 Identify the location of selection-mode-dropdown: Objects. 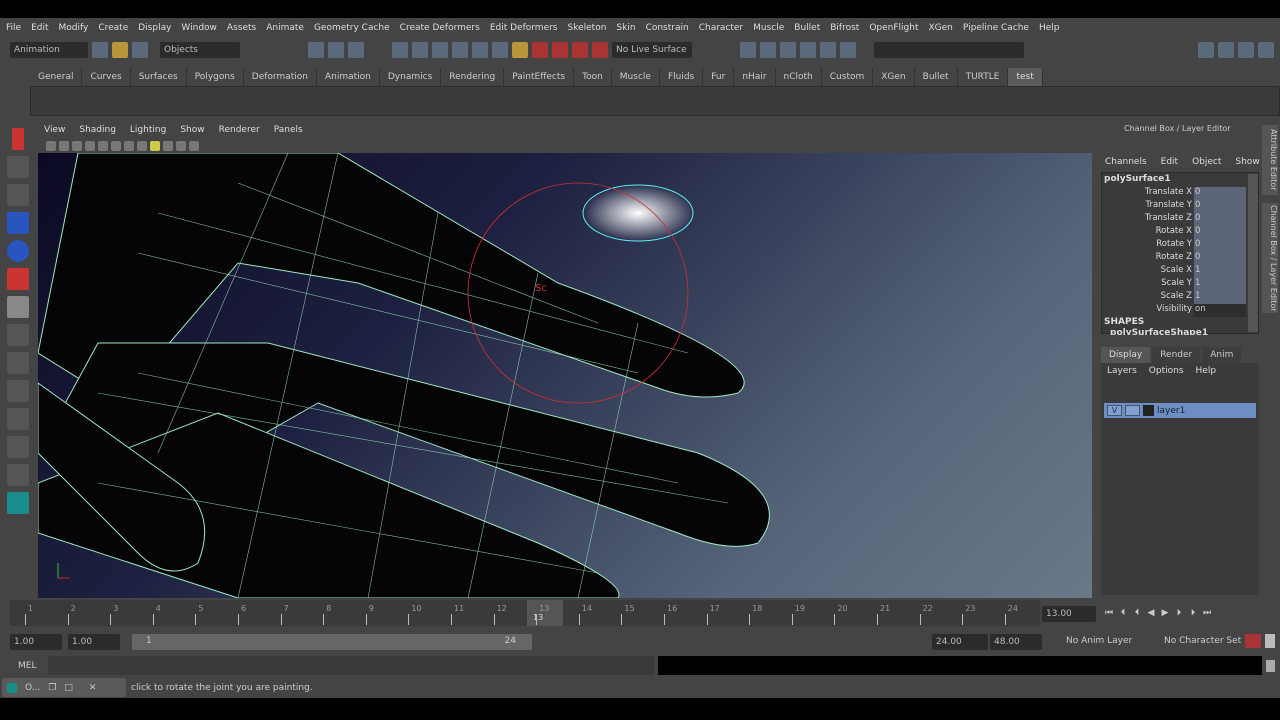
(200, 50).